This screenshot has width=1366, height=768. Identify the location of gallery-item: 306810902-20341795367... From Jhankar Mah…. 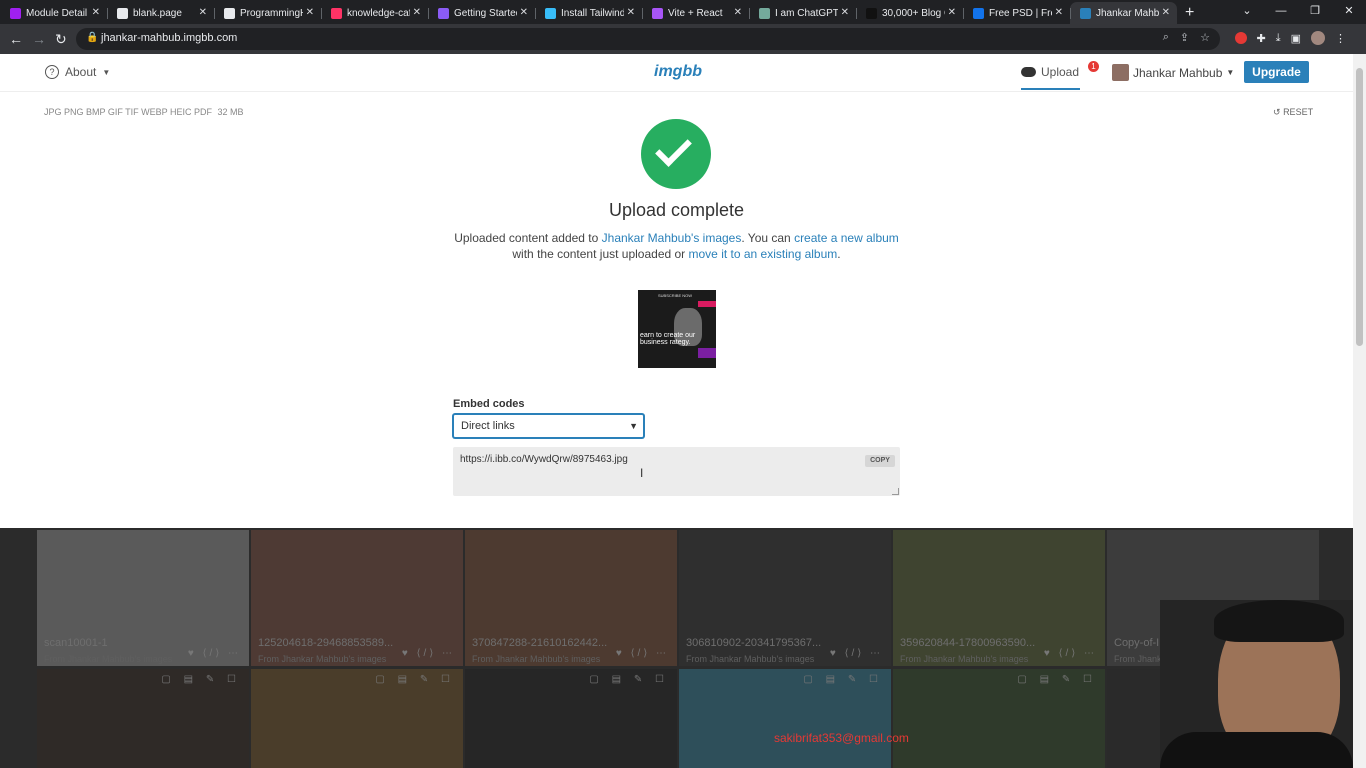
(785, 598).